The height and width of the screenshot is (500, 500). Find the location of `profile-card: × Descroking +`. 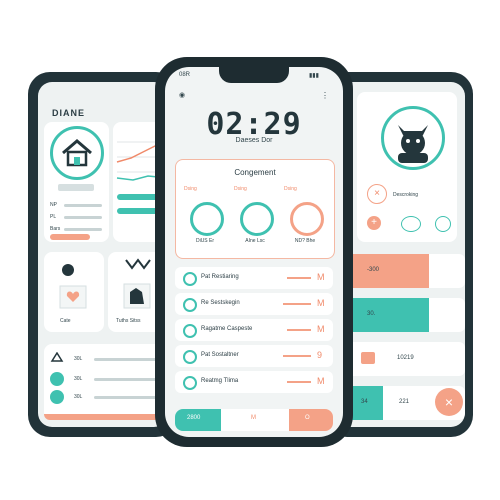

profile-card: × Descroking + is located at coordinates (407, 167).